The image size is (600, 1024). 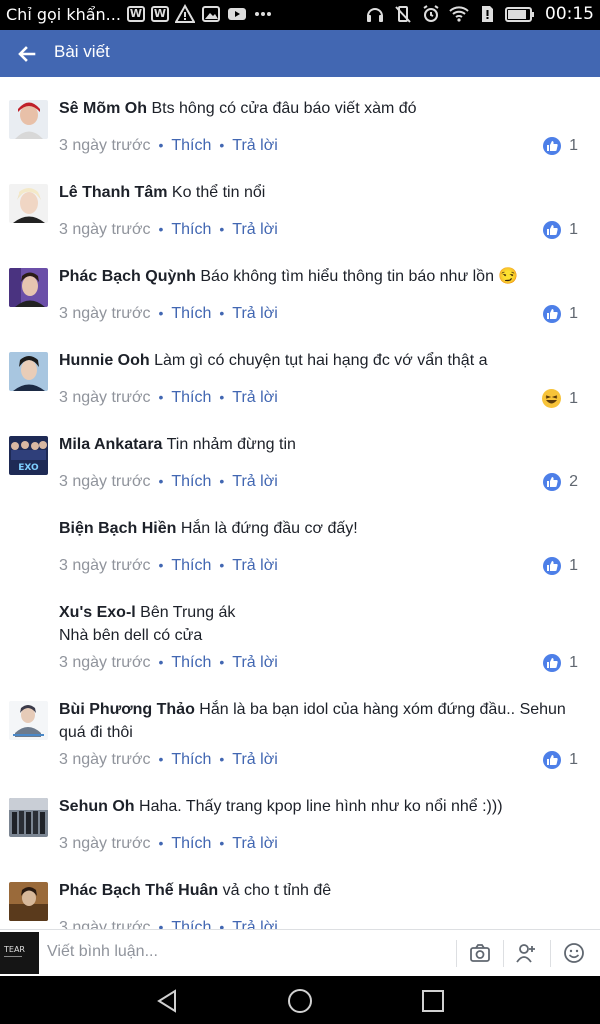 What do you see at coordinates (110, 444) in the screenshot?
I see `comment-author: Mila Ankatara` at bounding box center [110, 444].